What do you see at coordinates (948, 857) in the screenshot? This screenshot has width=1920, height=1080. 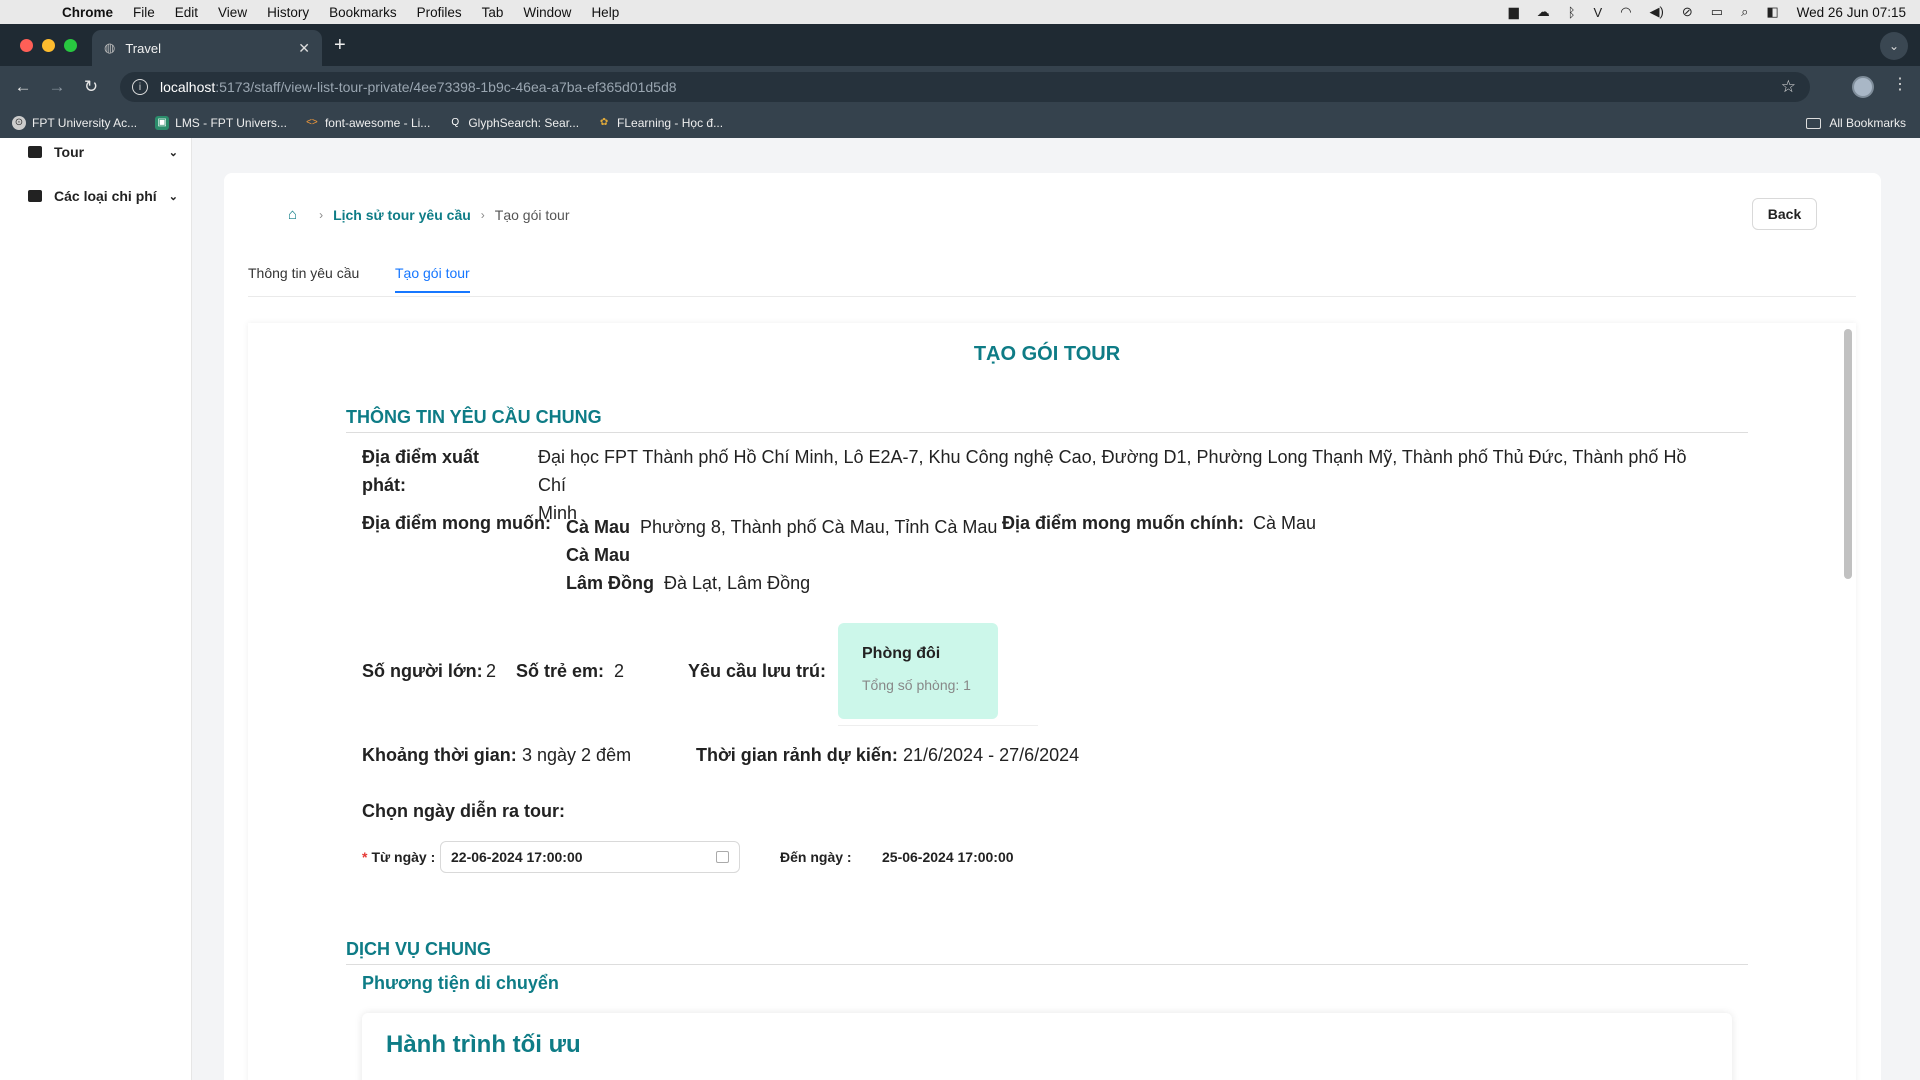 I see `to-date-value: 25-06-2024 17:00:00` at bounding box center [948, 857].